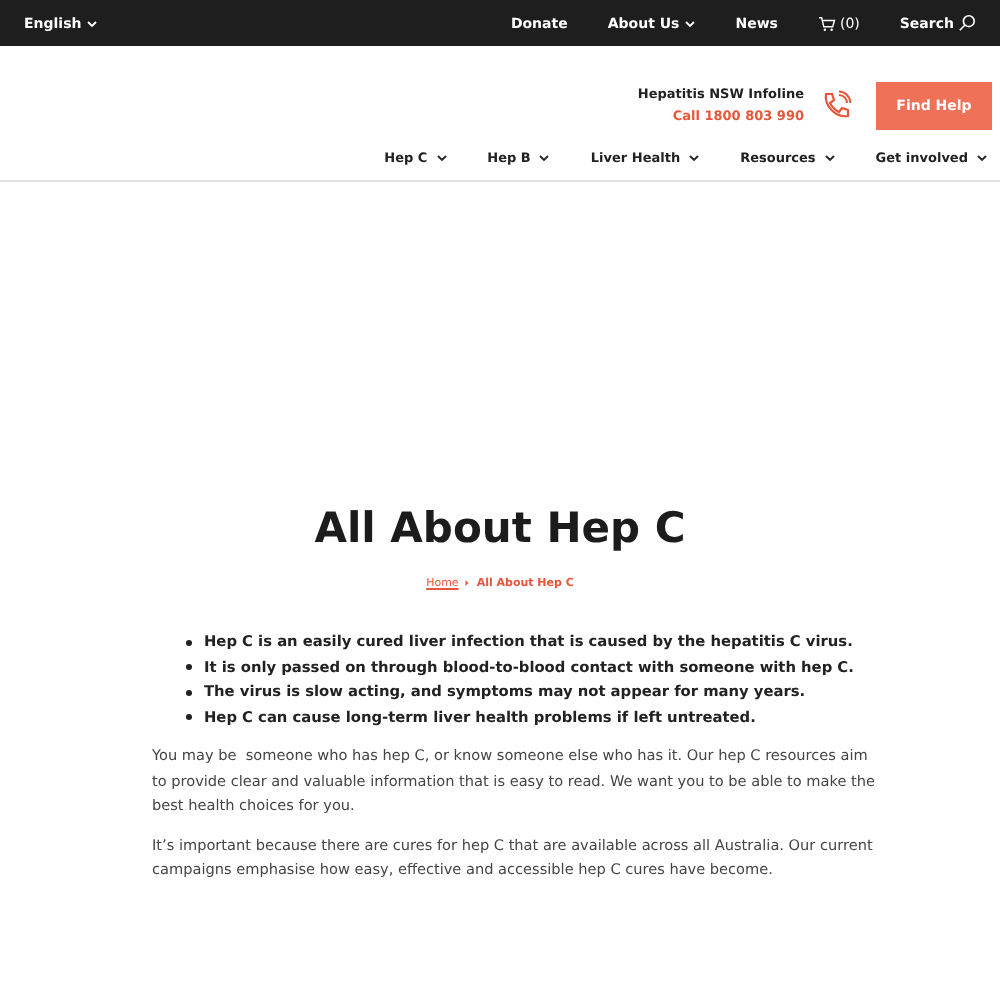  I want to click on page-title: All About Hep C, so click(500, 528).